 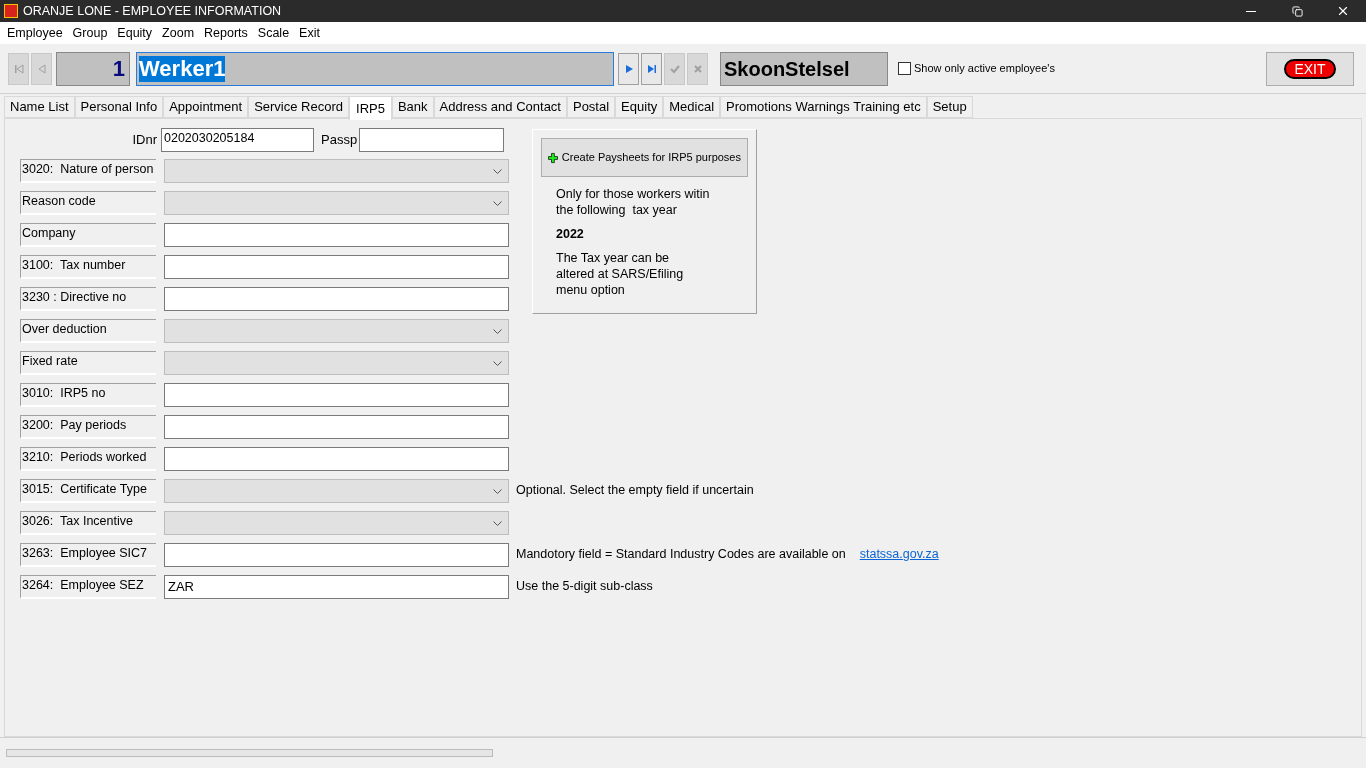 I want to click on field-label: Reason code, so click(x=88, y=203).